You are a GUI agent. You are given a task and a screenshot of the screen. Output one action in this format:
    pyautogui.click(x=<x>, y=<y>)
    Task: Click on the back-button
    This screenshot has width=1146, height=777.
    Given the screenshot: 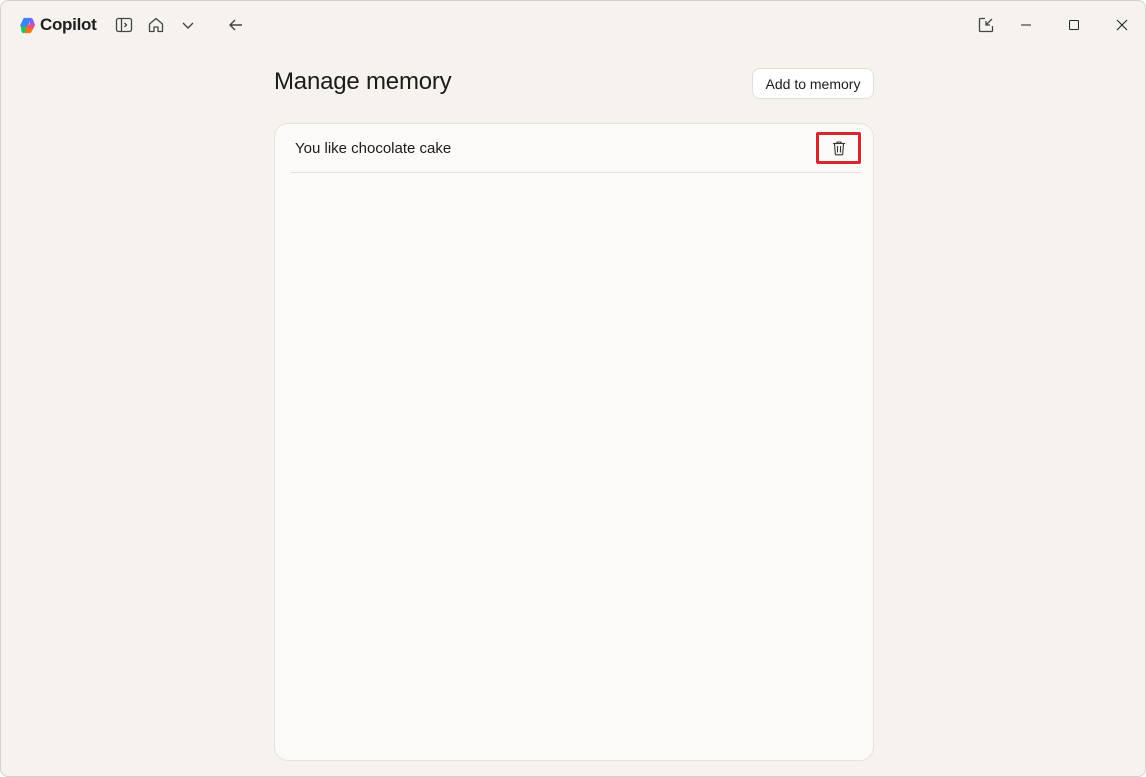 What is the action you would take?
    pyautogui.click(x=236, y=25)
    